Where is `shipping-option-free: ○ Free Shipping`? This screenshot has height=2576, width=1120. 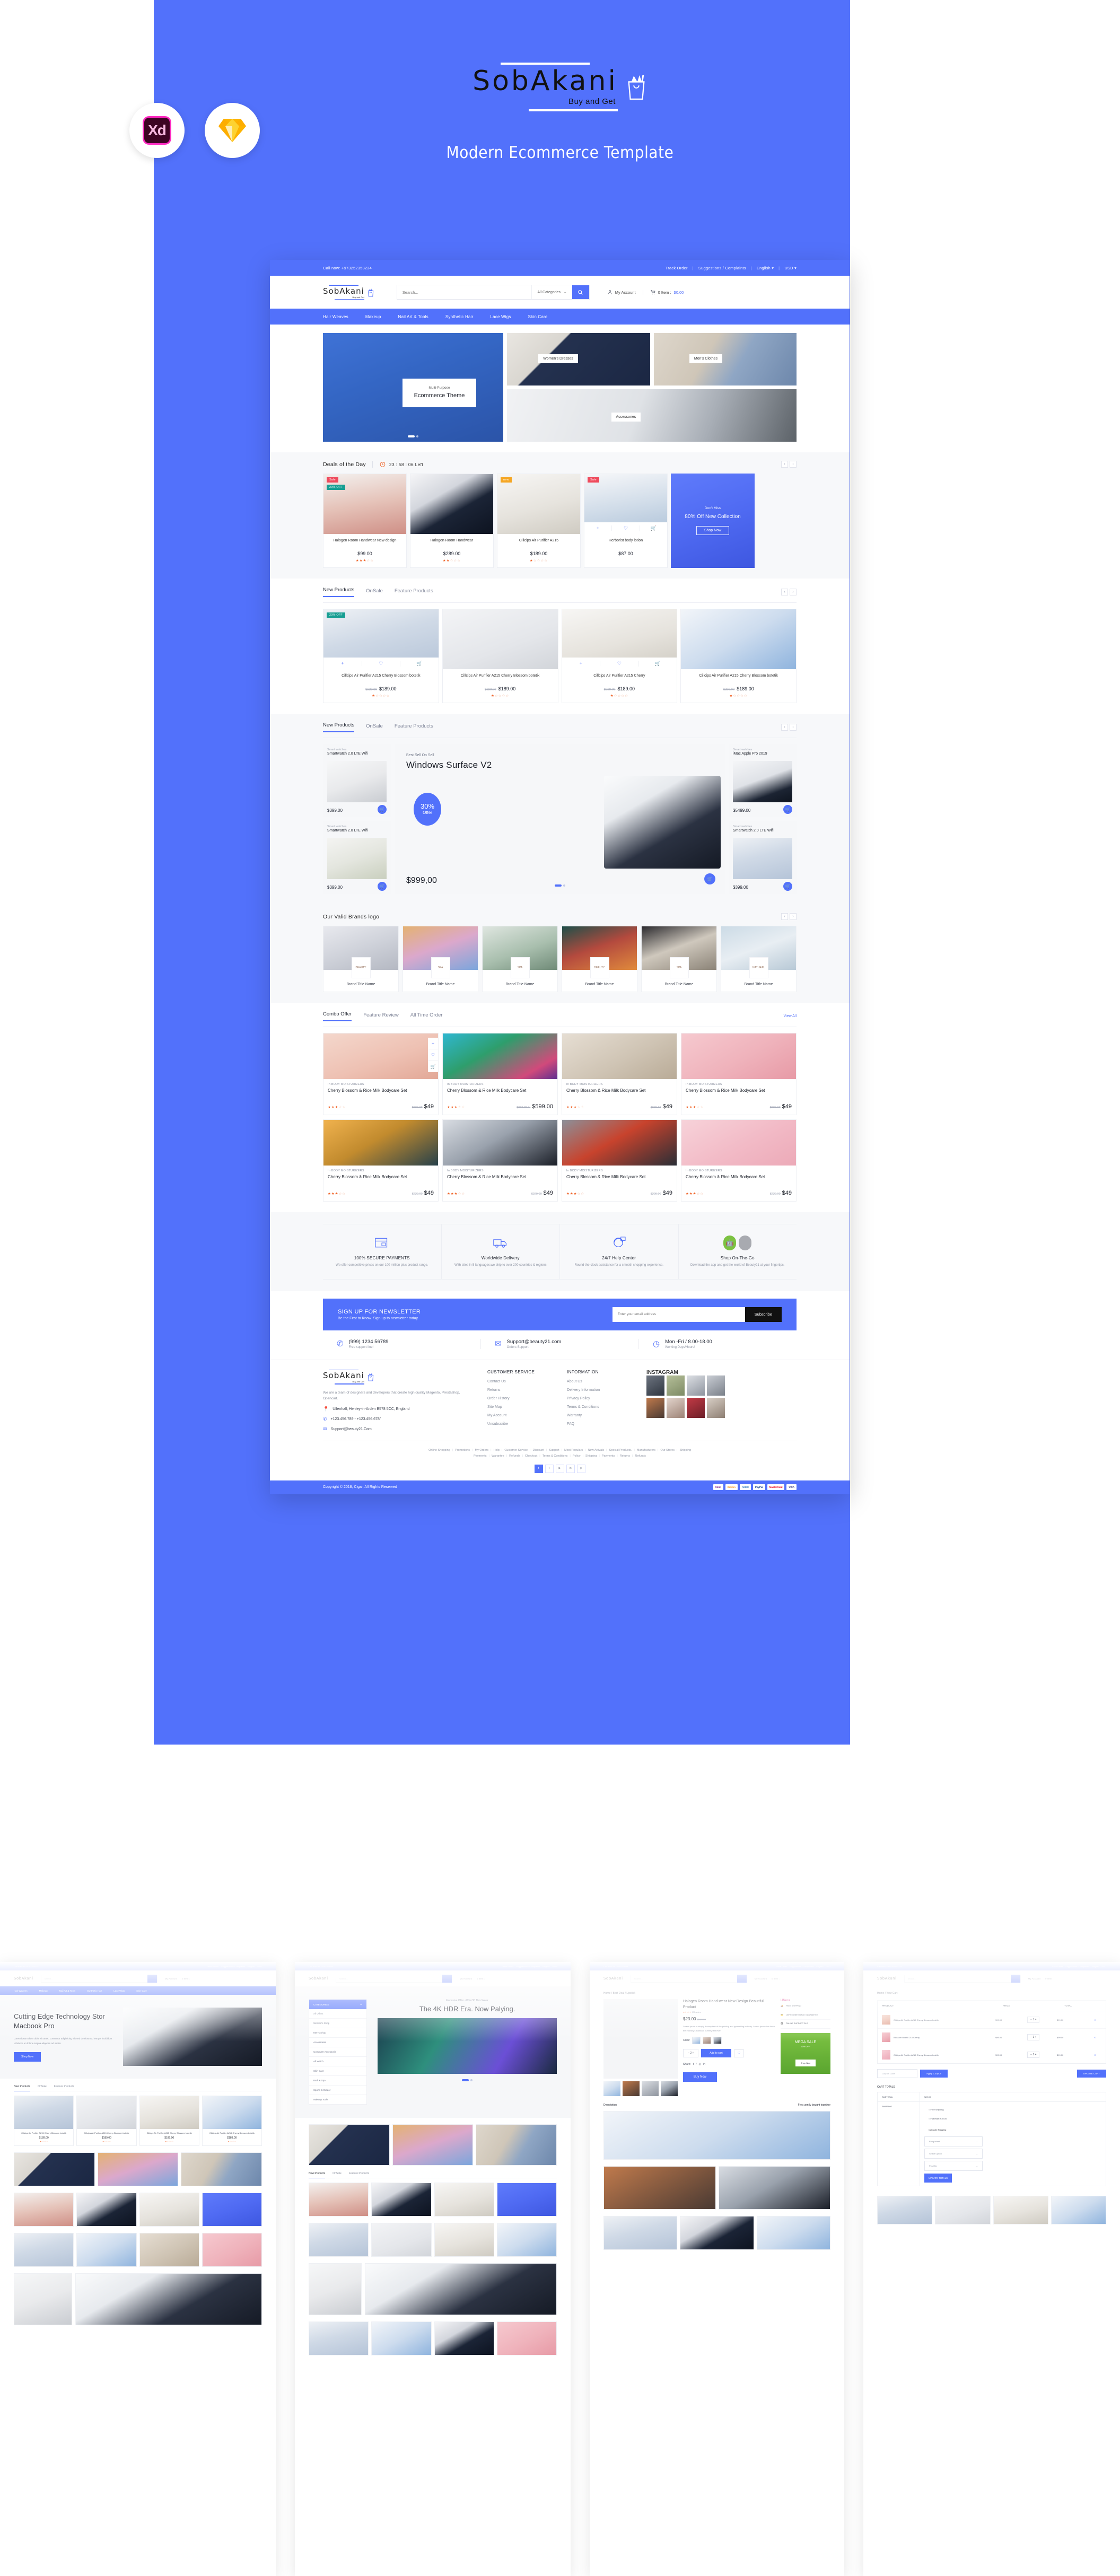
shipping-option-free: ○ Free Shipping is located at coordinates (953, 2109).